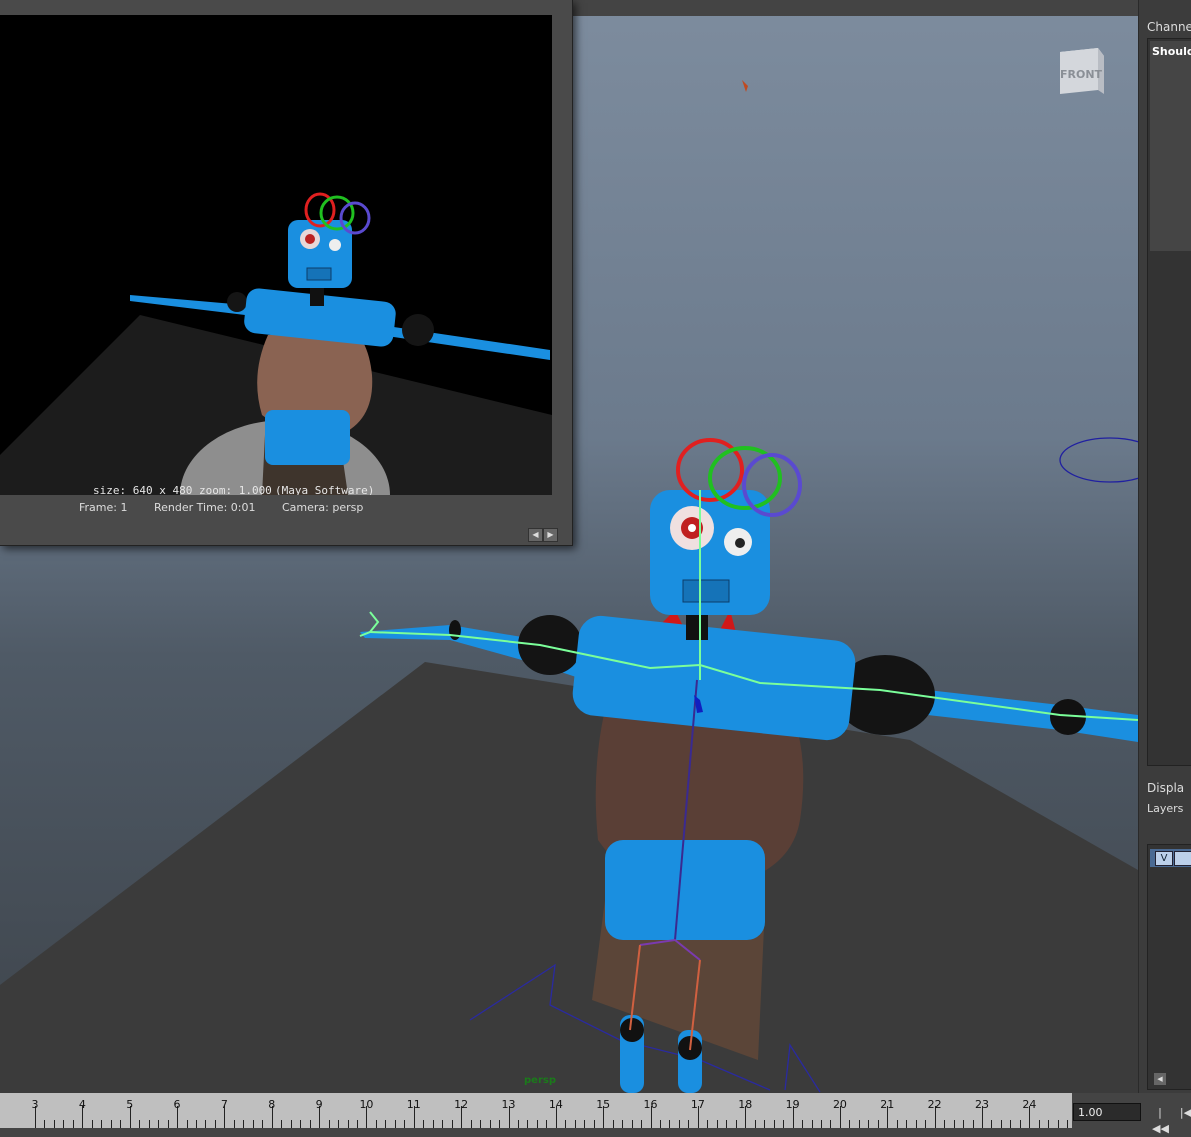 The width and height of the screenshot is (1191, 1137). Describe the element at coordinates (550, 535) in the screenshot. I see `arrow-right-icon: ▶` at that location.